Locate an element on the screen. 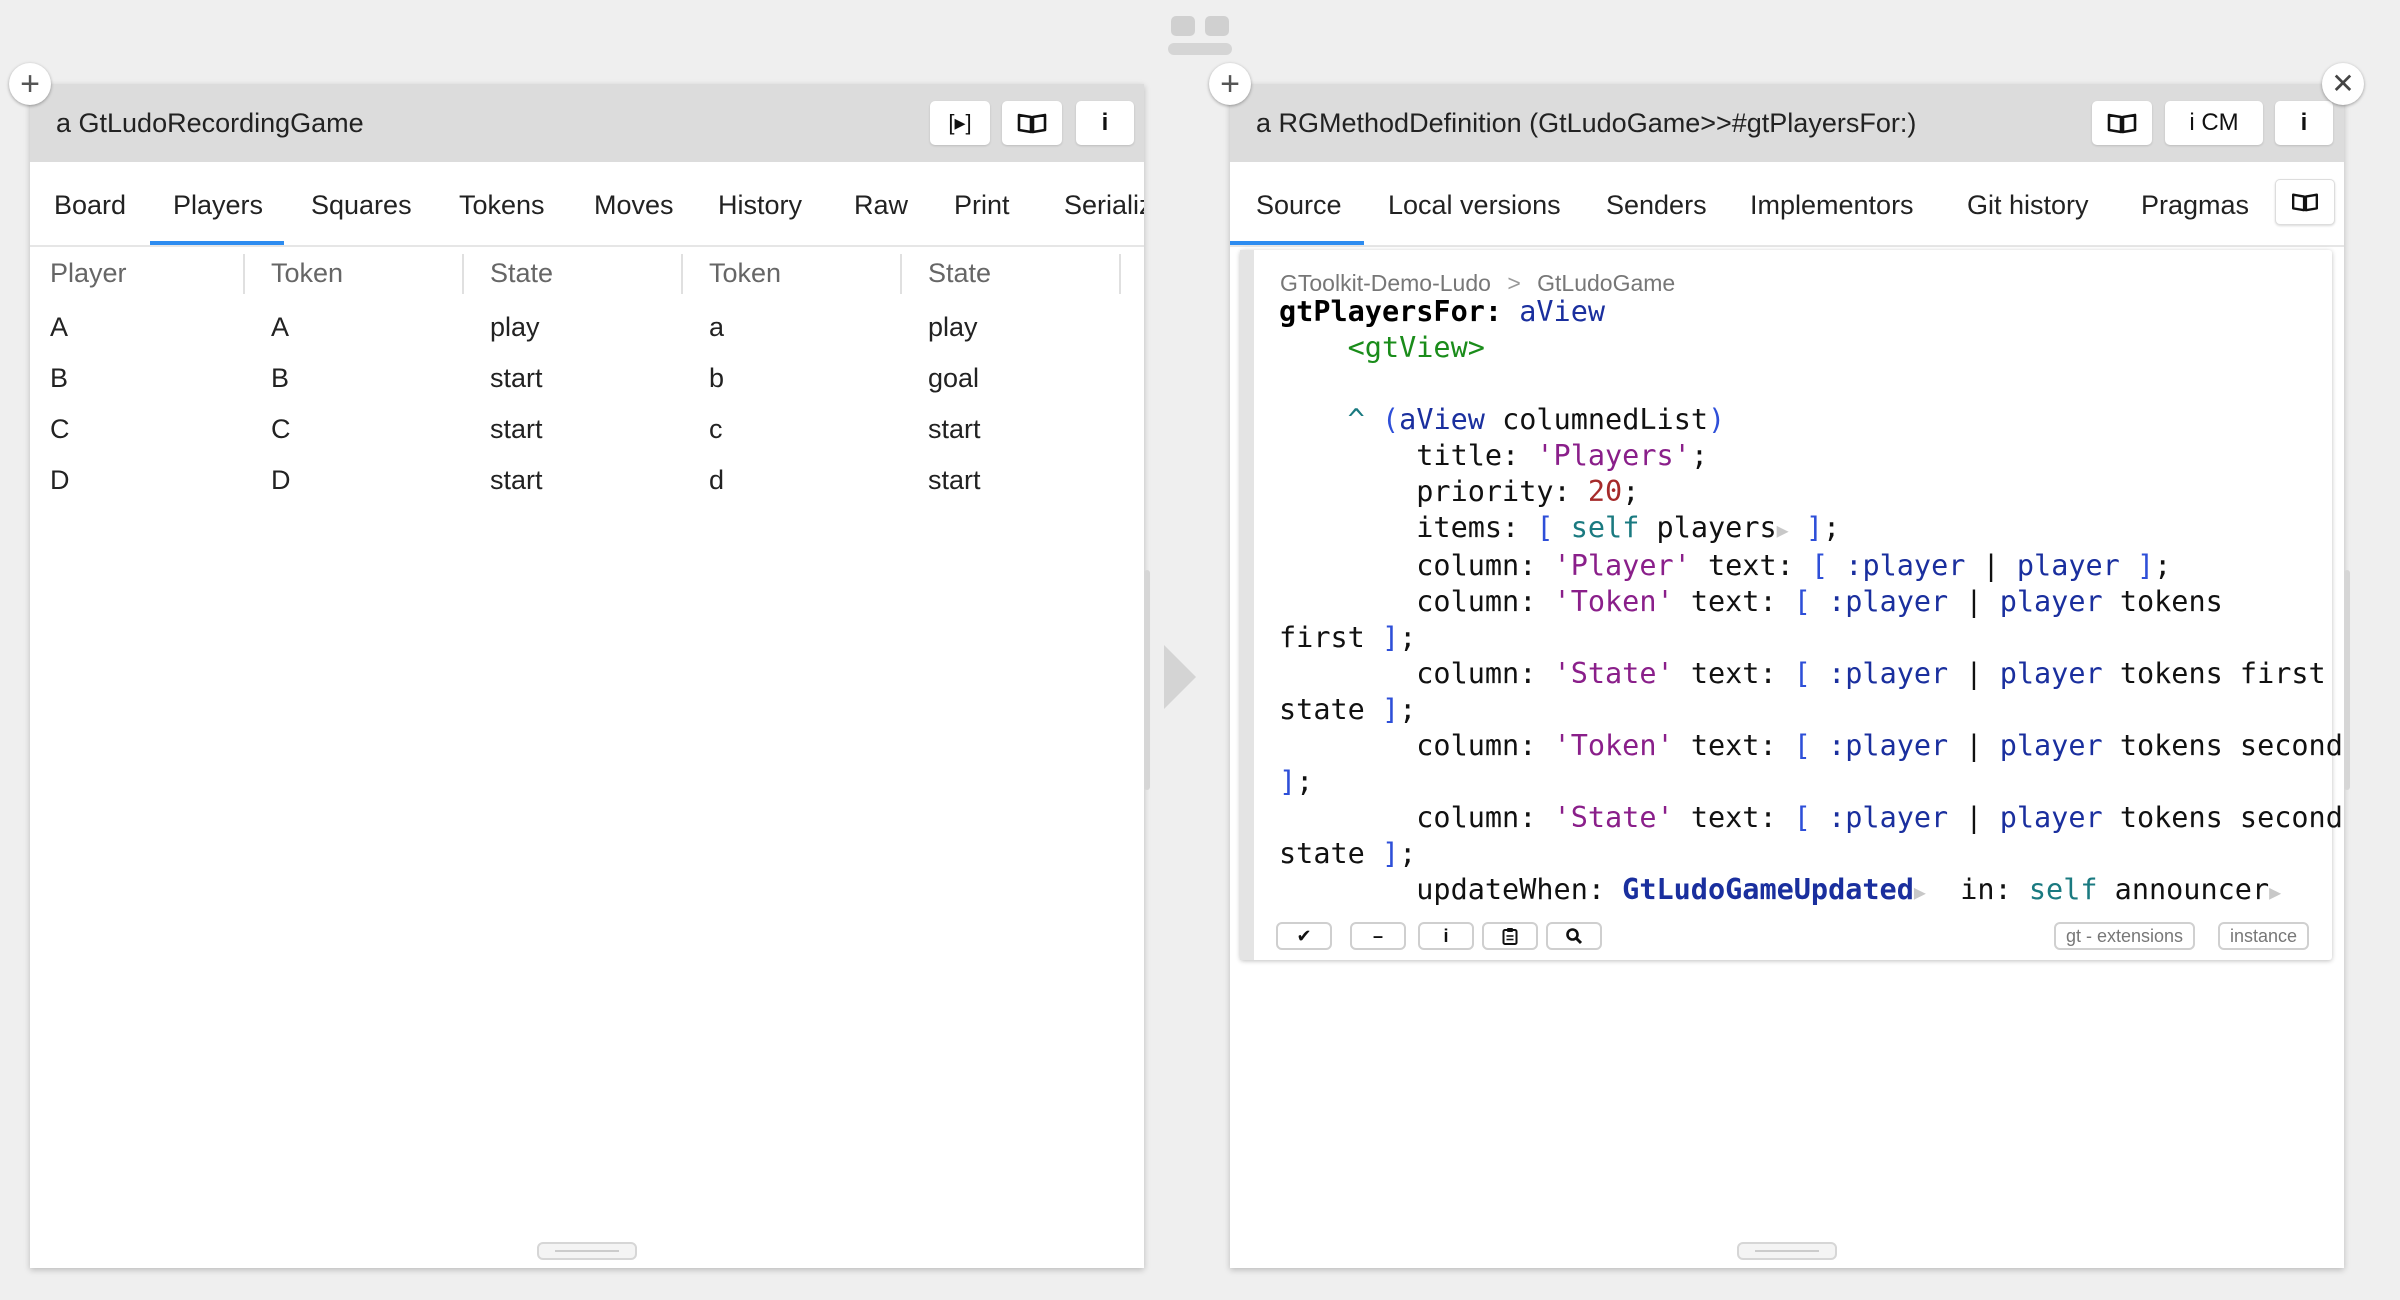 The image size is (2400, 1300). inspect-cm-button: i CM is located at coordinates (2214, 123).